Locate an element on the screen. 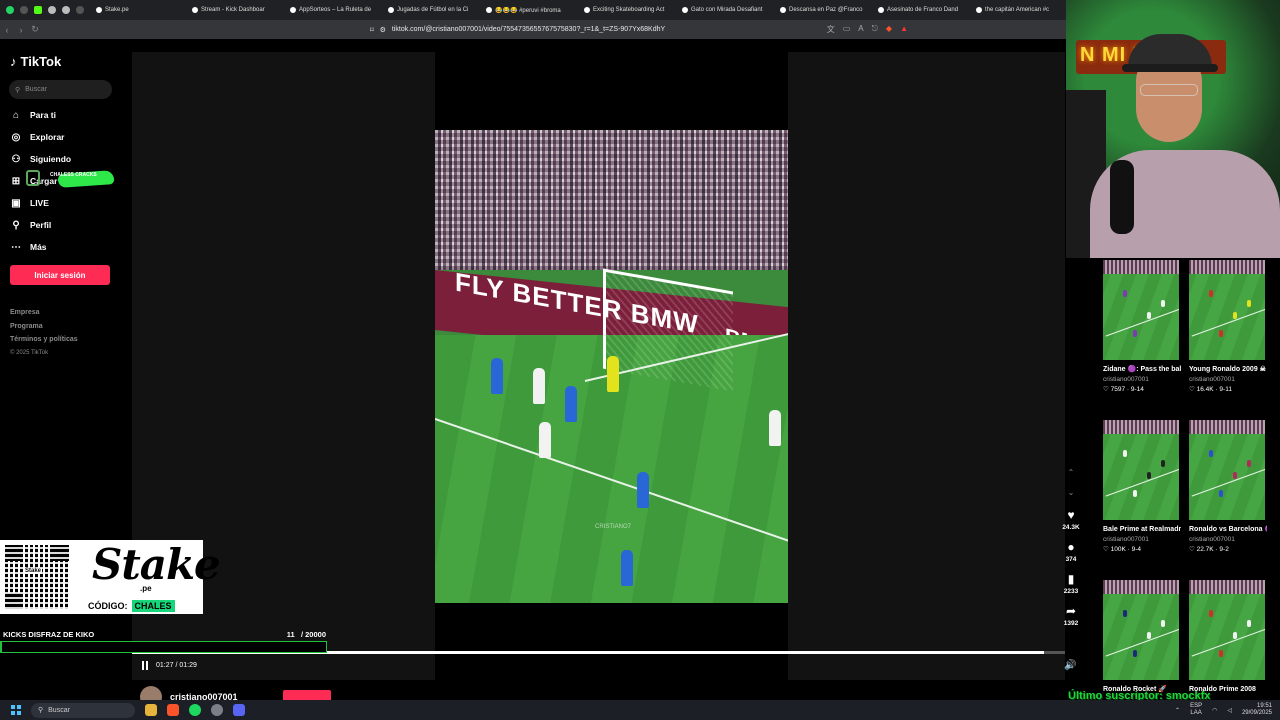 The image size is (1280, 720). spotify-icon is located at coordinates (195, 710).